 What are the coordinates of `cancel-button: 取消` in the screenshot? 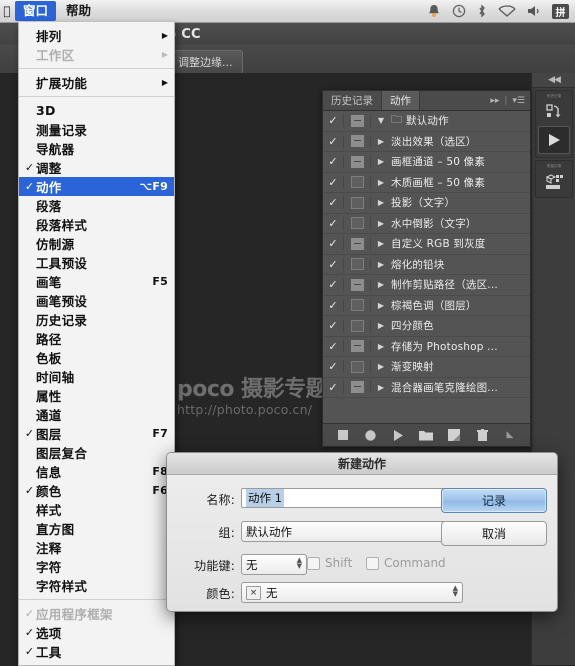 It's located at (494, 533).